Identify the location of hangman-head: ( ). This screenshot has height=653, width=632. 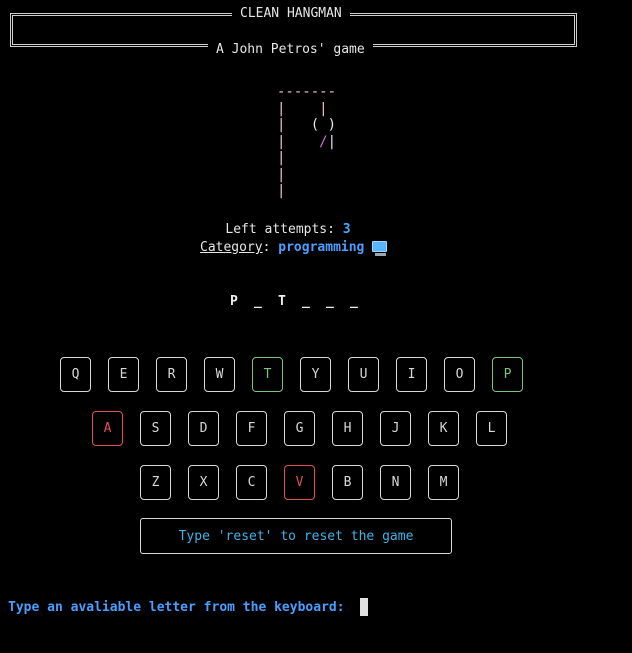
(323, 125).